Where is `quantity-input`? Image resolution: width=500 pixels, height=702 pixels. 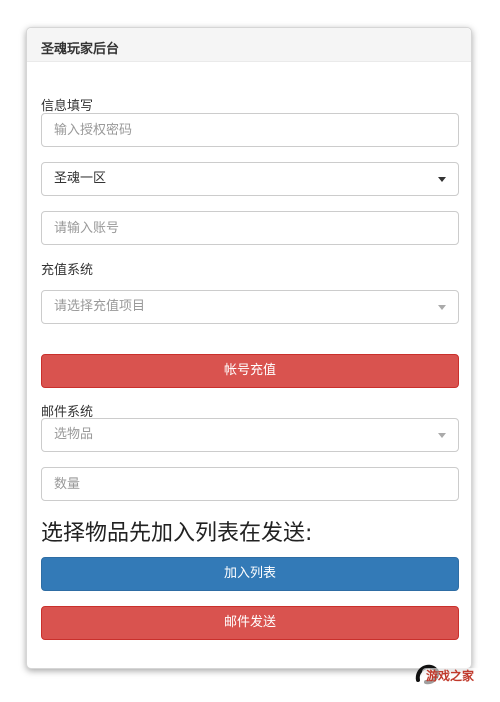
quantity-input is located at coordinates (250, 484).